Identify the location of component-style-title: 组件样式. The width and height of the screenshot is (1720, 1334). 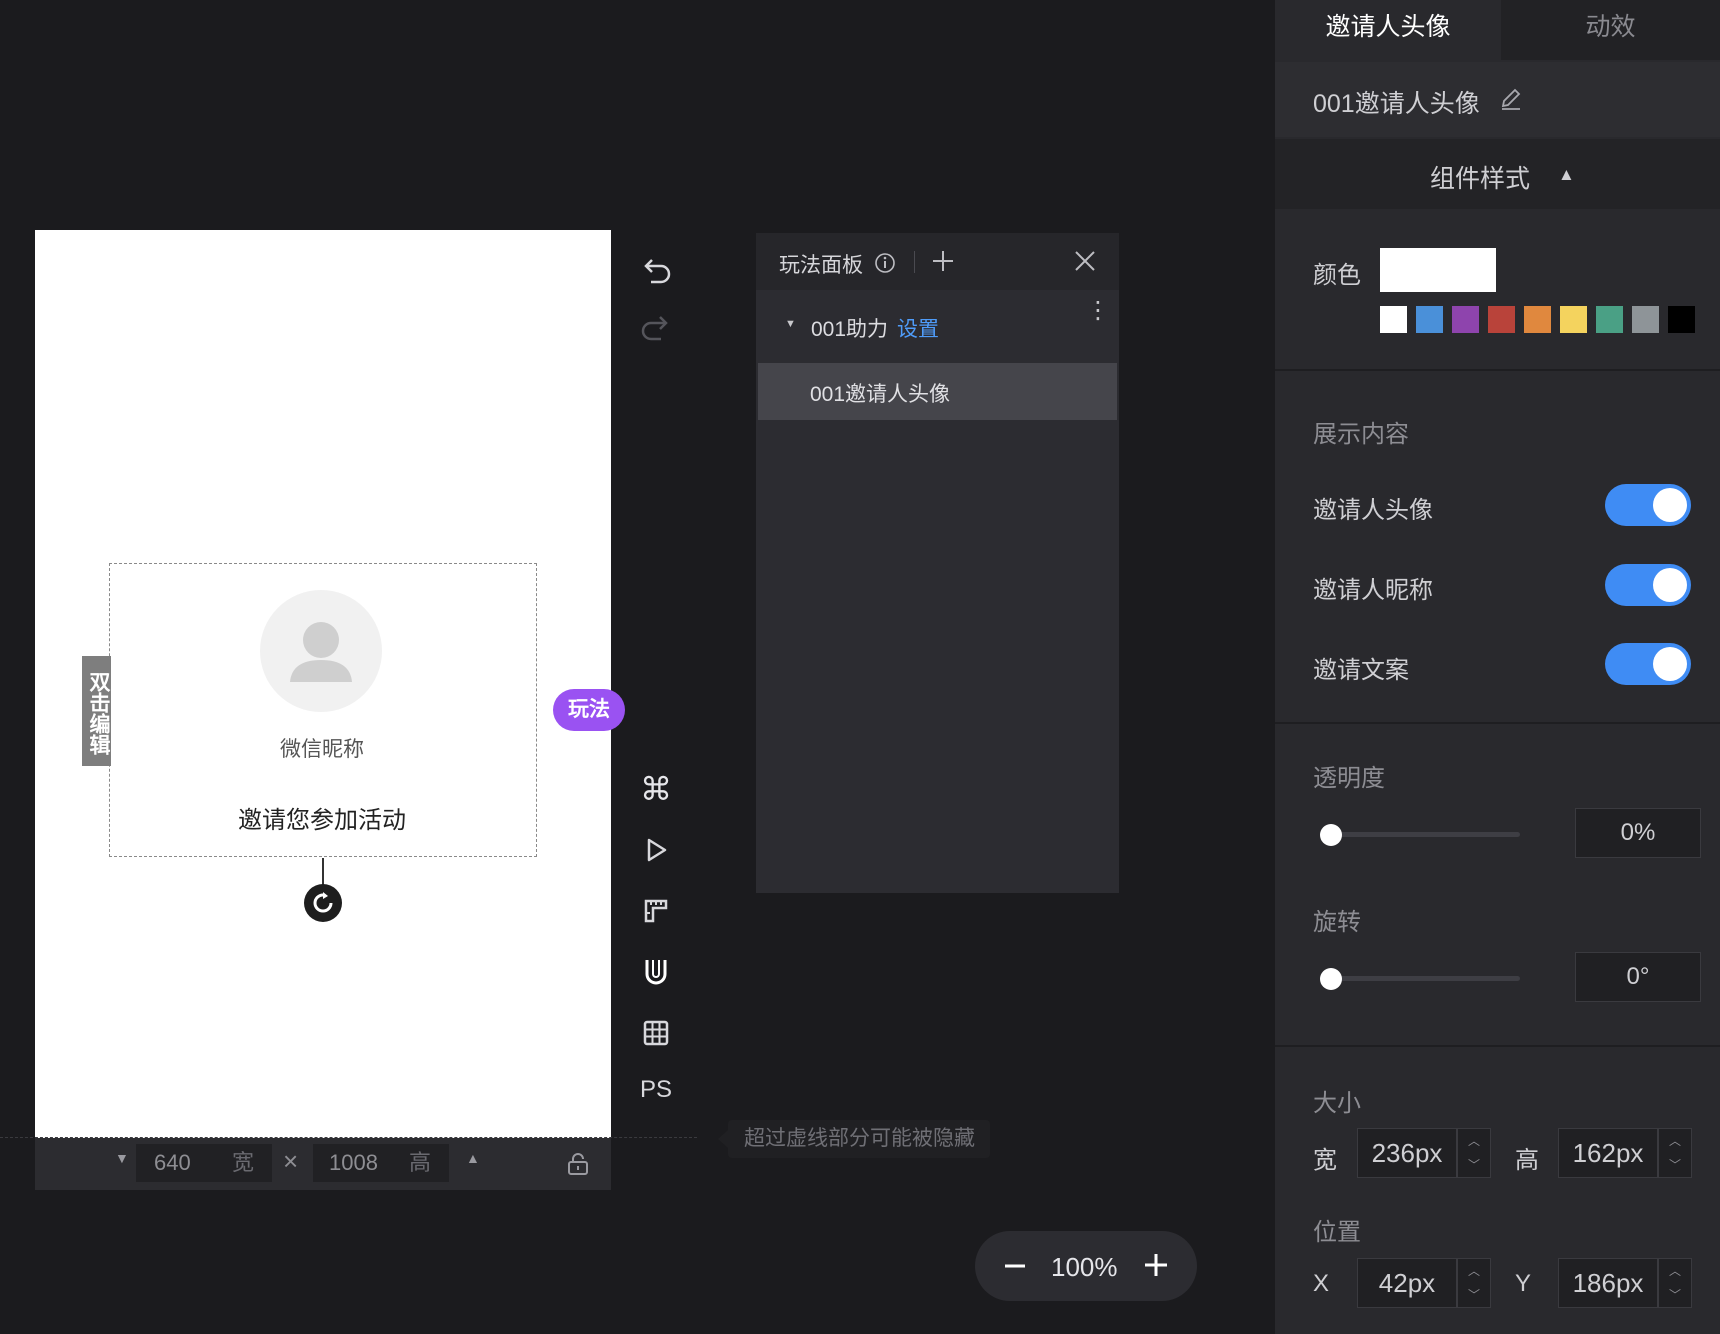
(1480, 179).